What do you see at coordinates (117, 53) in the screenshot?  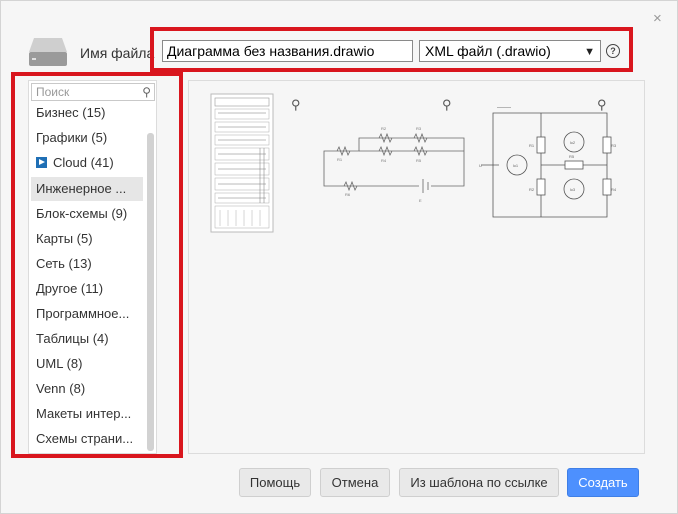 I see `filename-label: Имя файла` at bounding box center [117, 53].